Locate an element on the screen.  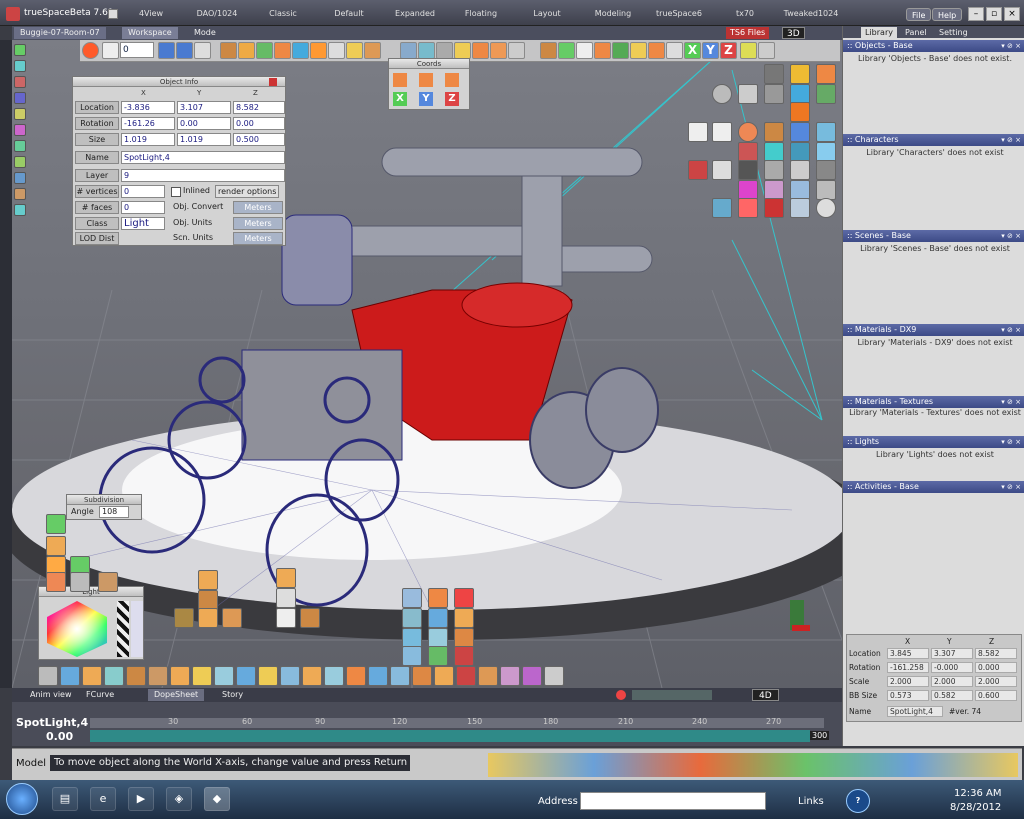
tab-layout: Floating is located at coordinates (481, 13).